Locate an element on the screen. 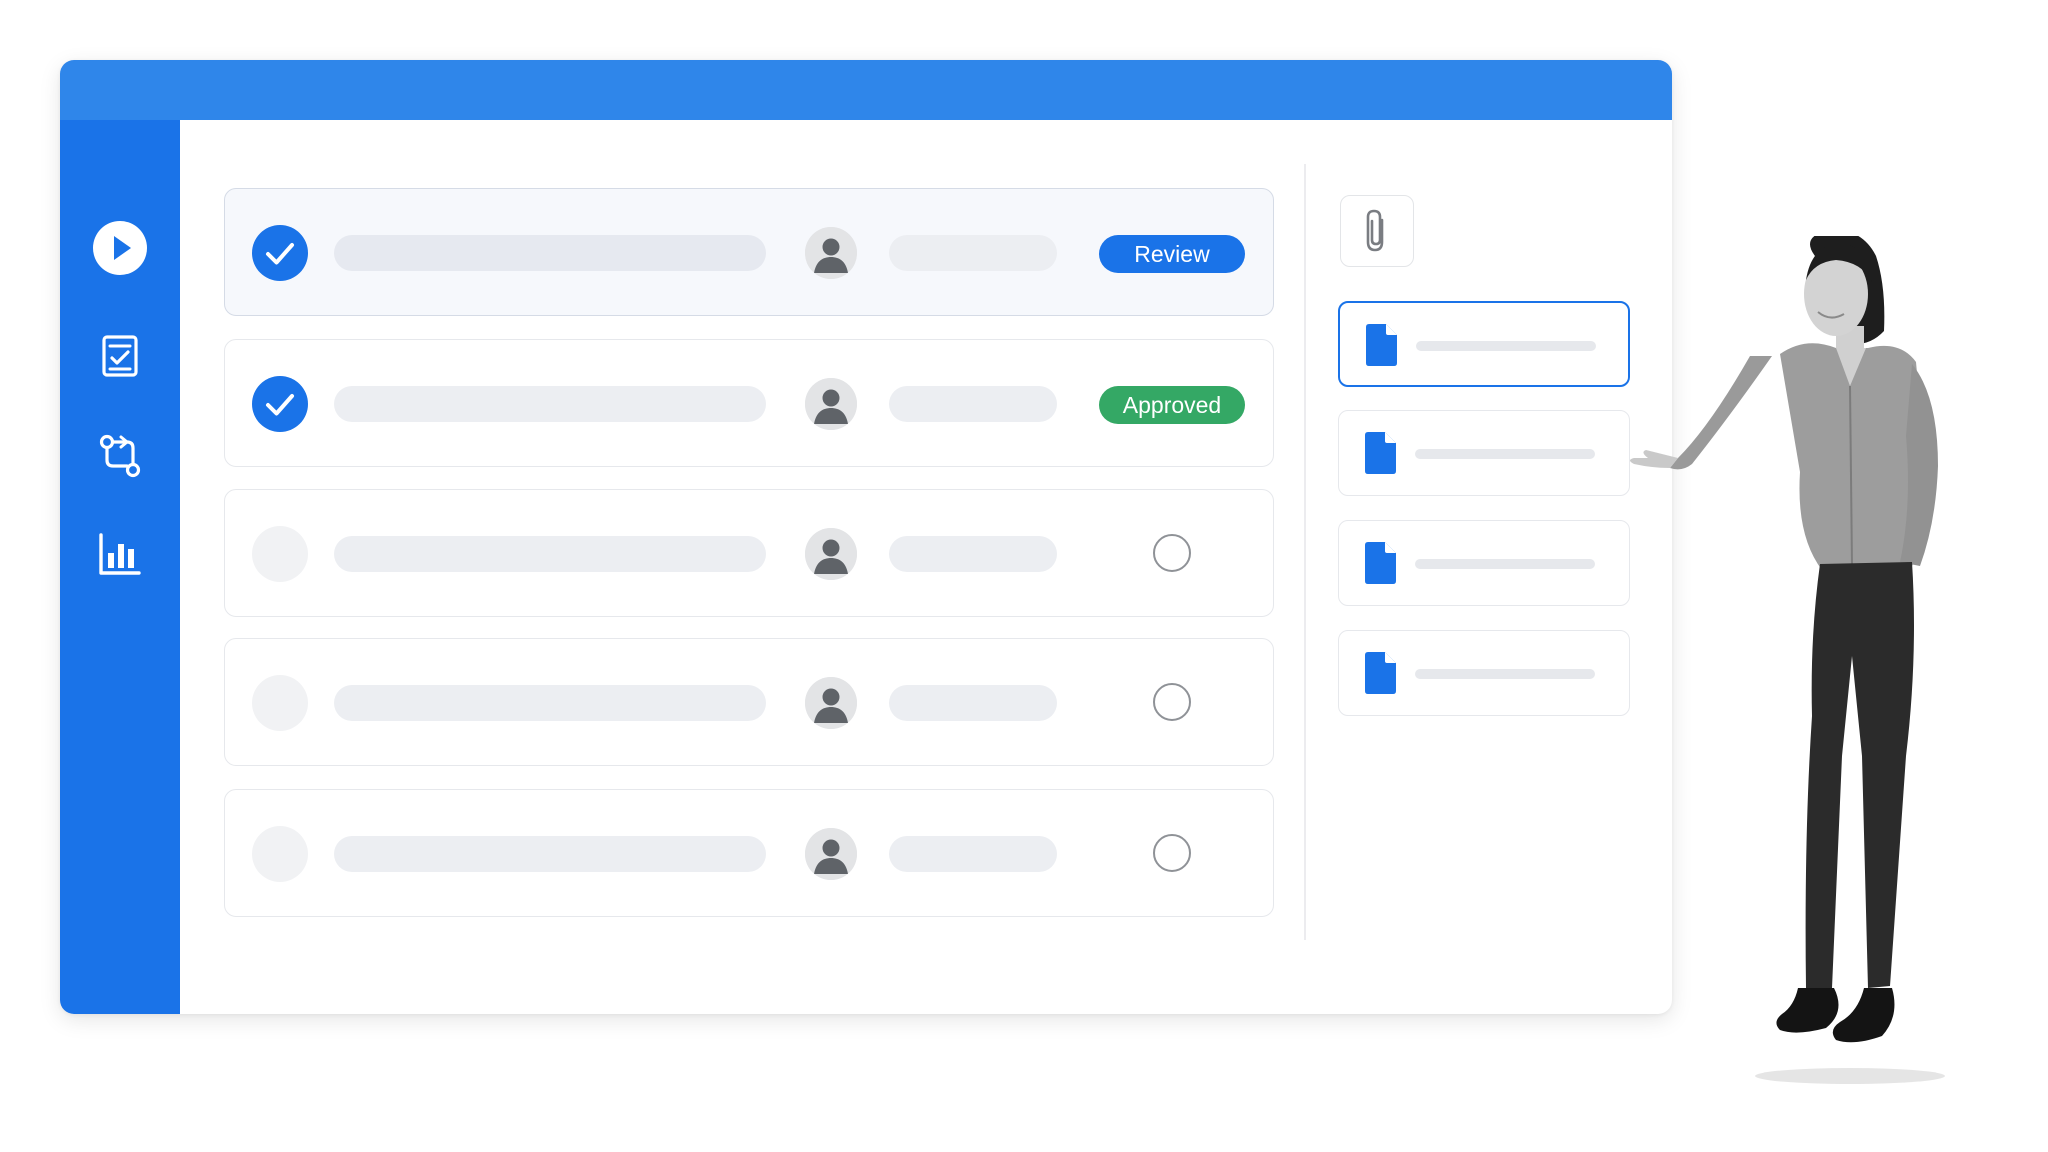  panel-divider is located at coordinates (1305, 552).